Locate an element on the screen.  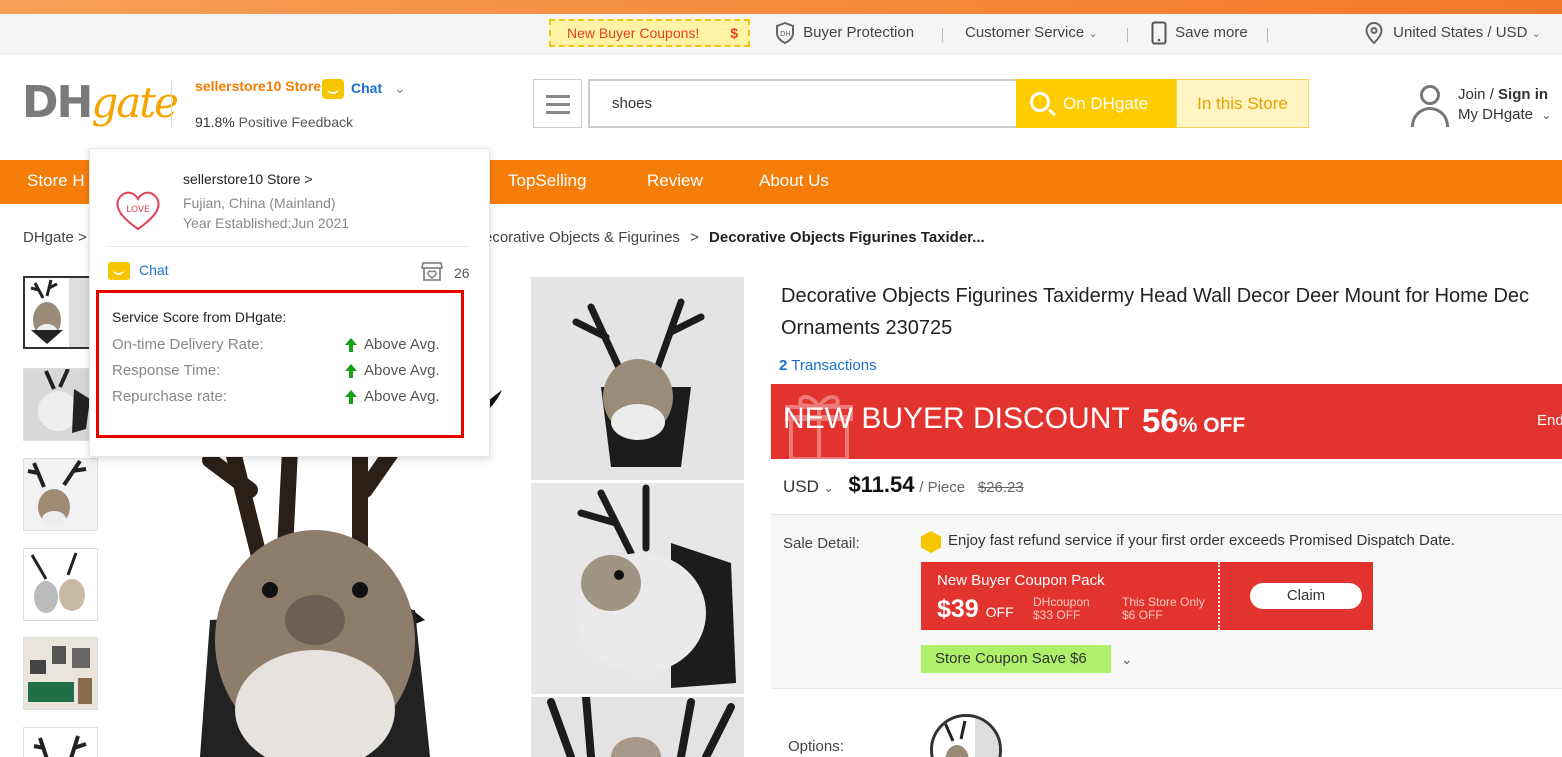
nav-store-home: Store H is located at coordinates (56, 182).